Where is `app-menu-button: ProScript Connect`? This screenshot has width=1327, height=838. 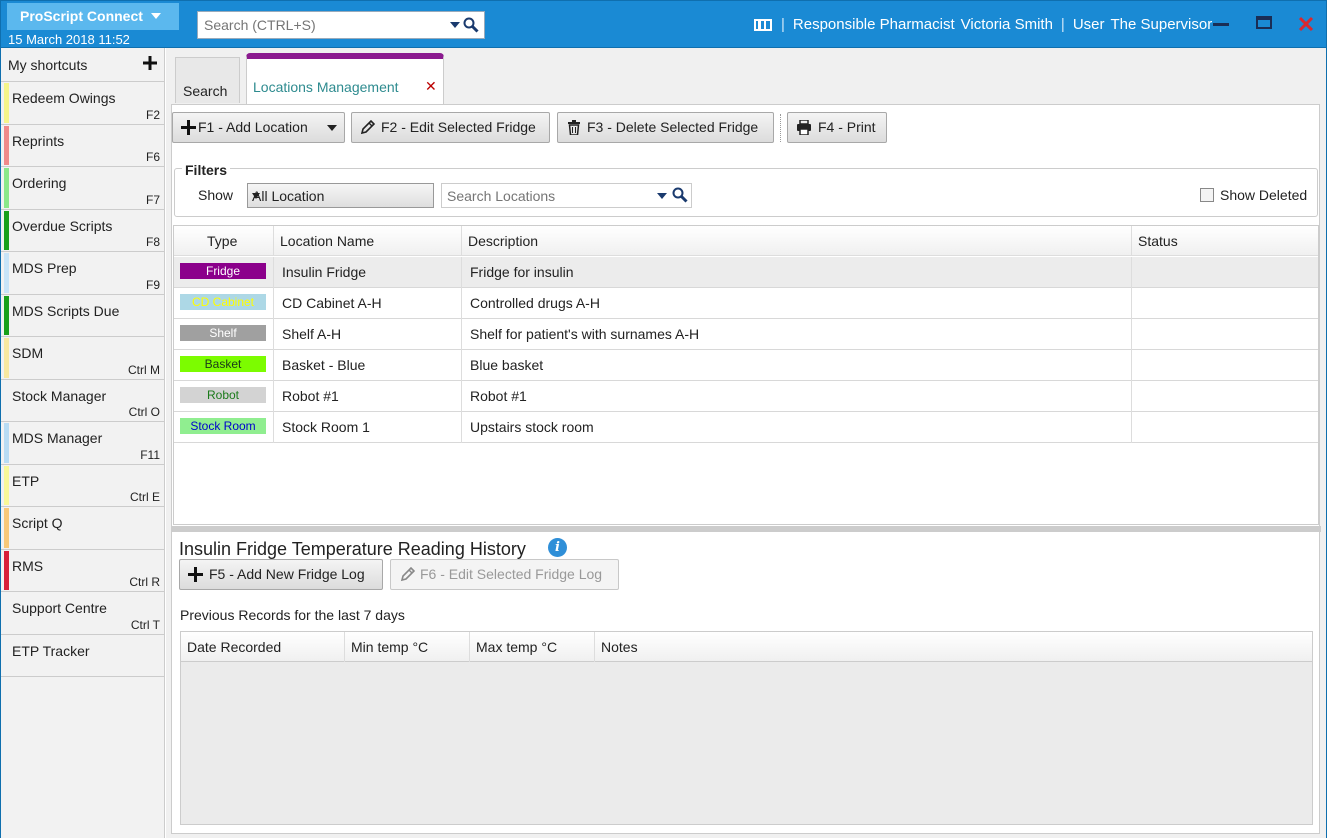
app-menu-button: ProScript Connect is located at coordinates (93, 16).